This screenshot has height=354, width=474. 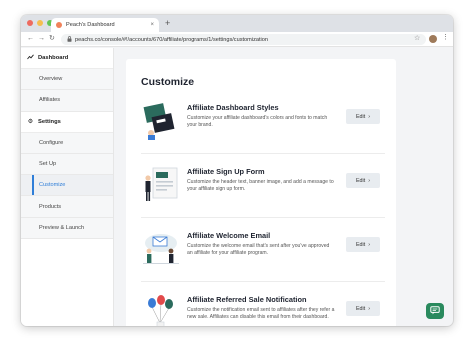 What do you see at coordinates (168, 82) in the screenshot?
I see `page-title: Customize` at bounding box center [168, 82].